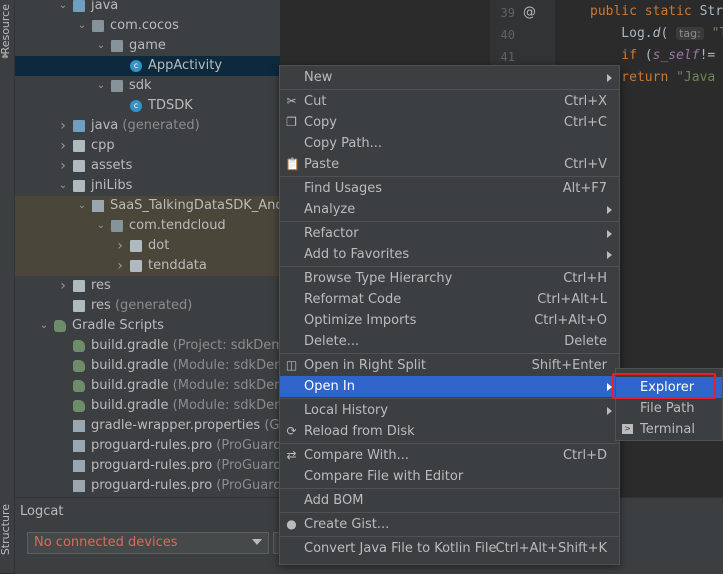  What do you see at coordinates (652, 55) in the screenshot?
I see `code-line: if (s_self!=` at bounding box center [652, 55].